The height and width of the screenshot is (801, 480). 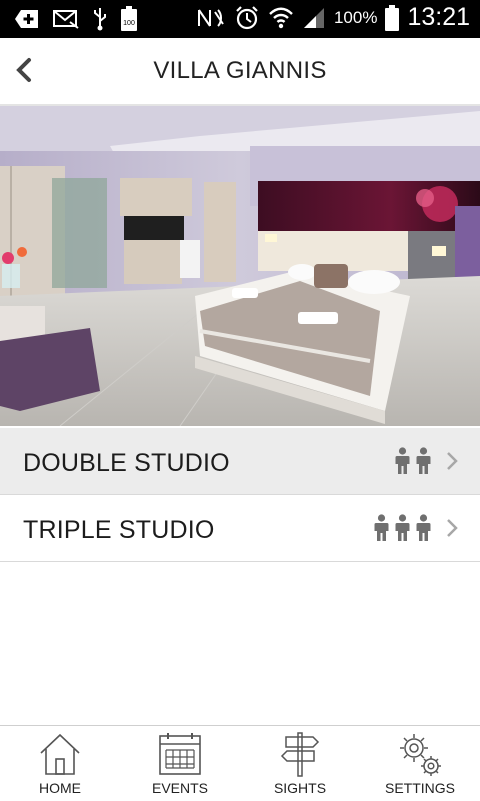 I want to click on nfc-icon, so click(x=210, y=17).